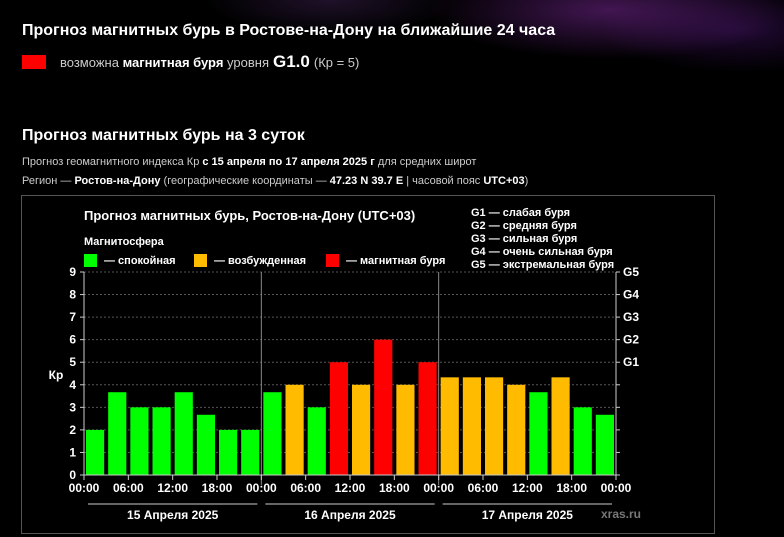 Image resolution: width=784 pixels, height=537 pixels. Describe the element at coordinates (631, 295) in the screenshot. I see `g-level-label: G4` at that location.